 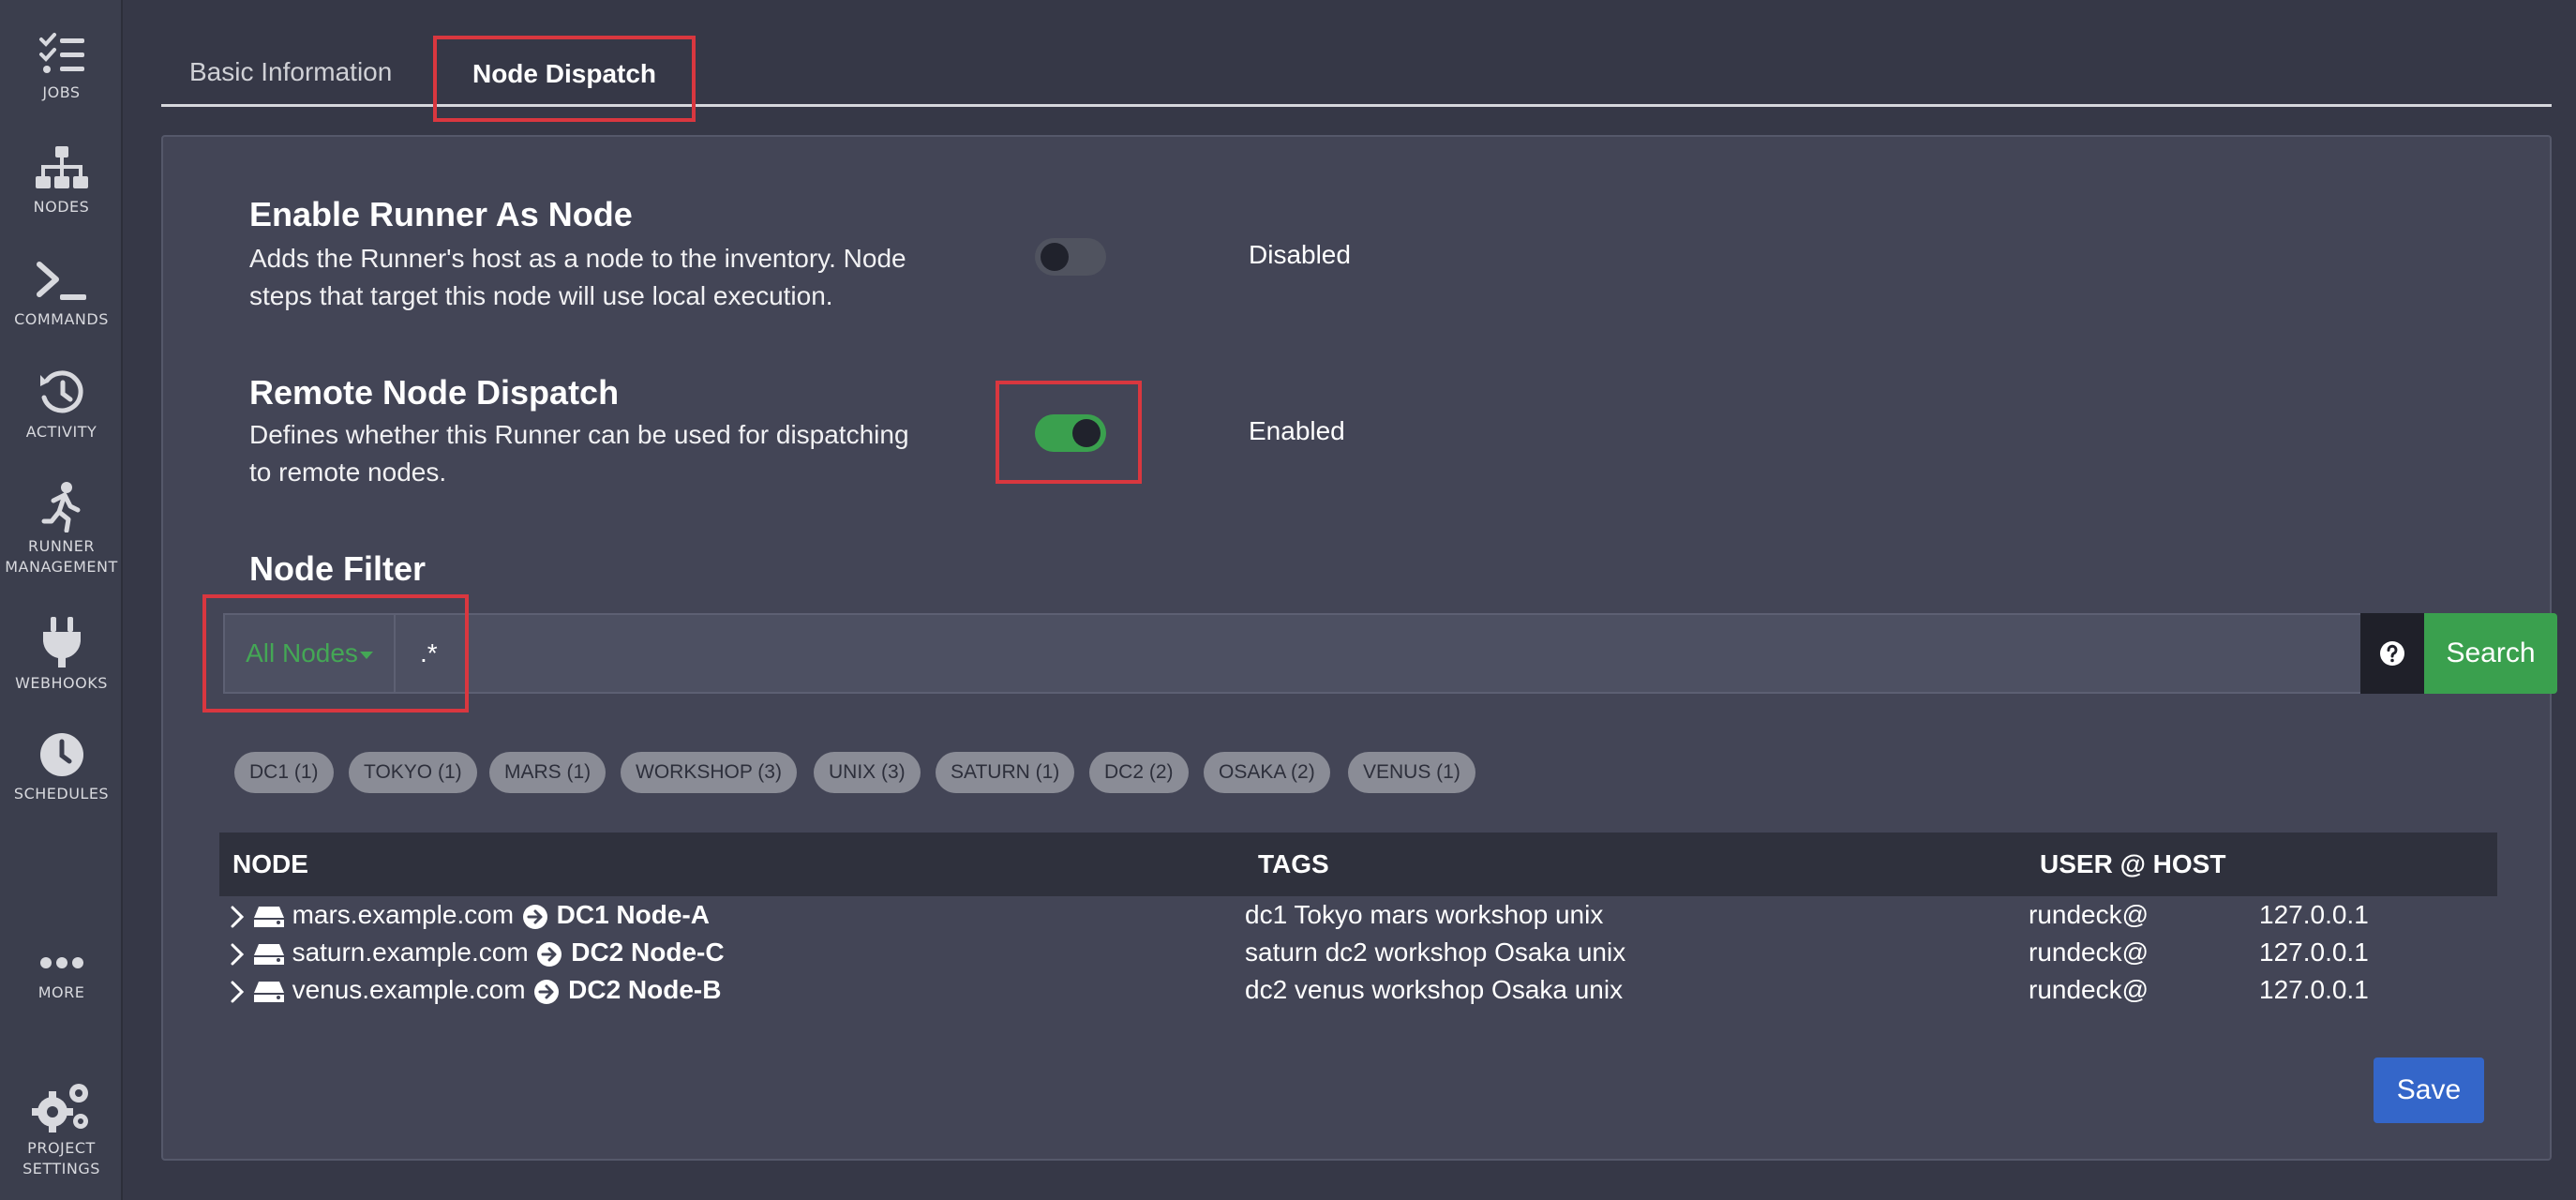 What do you see at coordinates (1267, 772) in the screenshot?
I see `tag-pill-osaka: OSAKA (2)` at bounding box center [1267, 772].